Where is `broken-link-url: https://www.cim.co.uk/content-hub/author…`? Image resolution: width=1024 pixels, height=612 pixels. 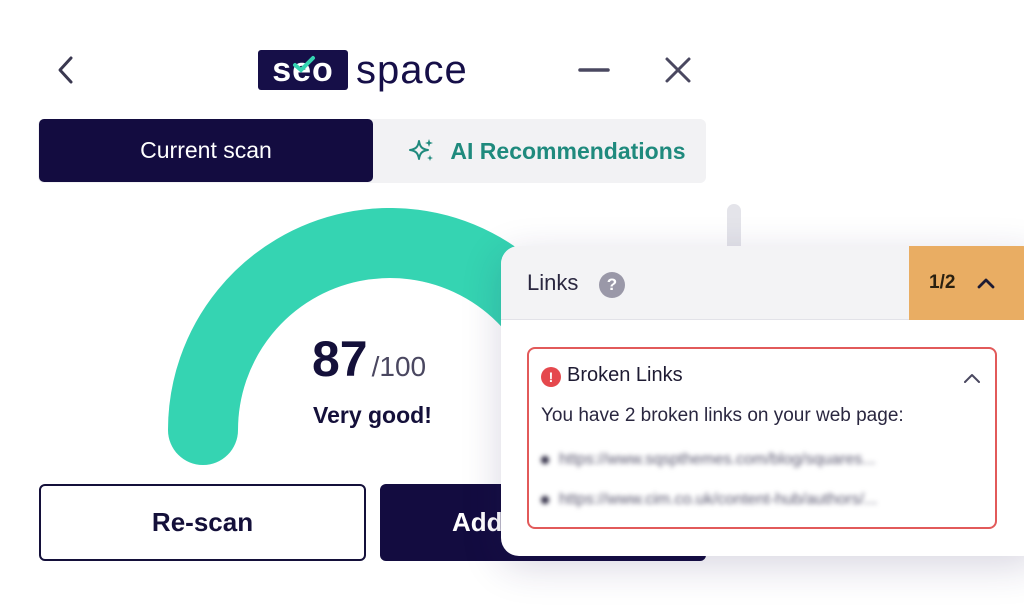
broken-link-url: https://www.cim.co.uk/content-hub/author… is located at coordinates (718, 499).